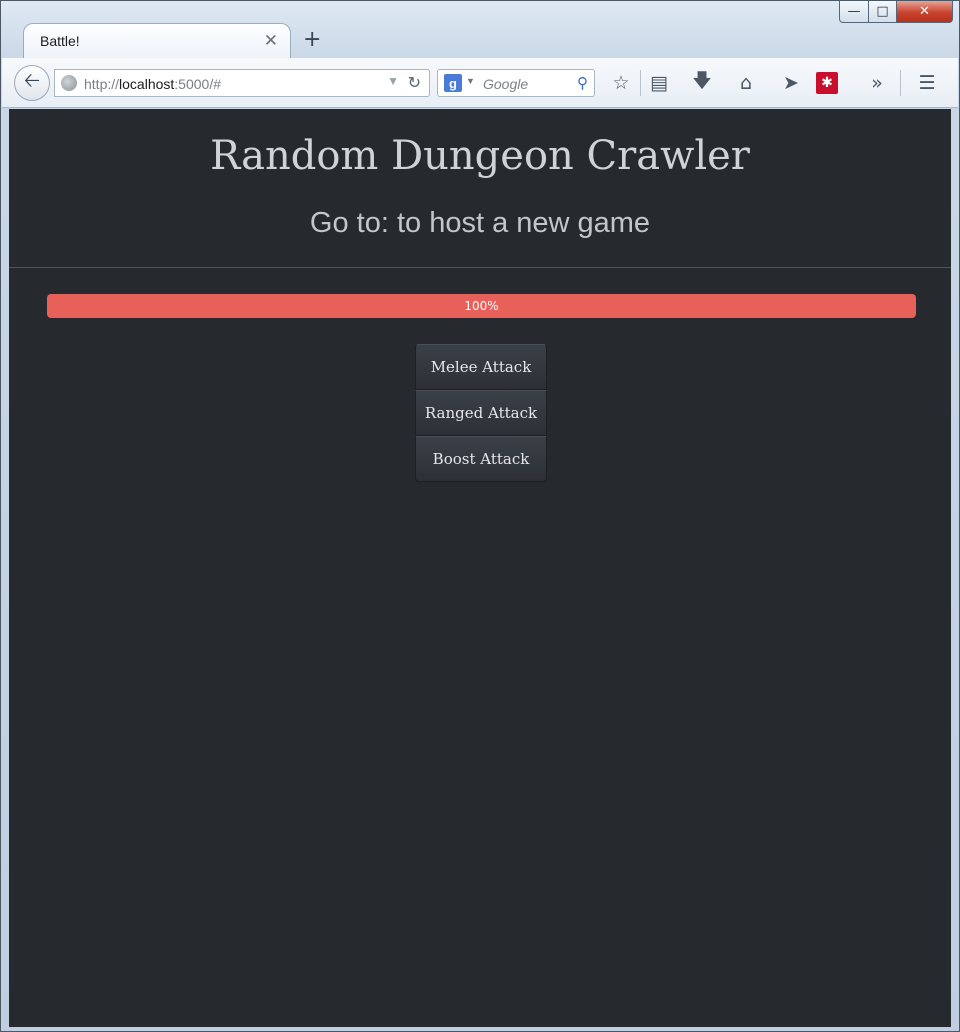 Image resolution: width=960 pixels, height=1032 pixels. I want to click on send-icon: ➤, so click(791, 83).